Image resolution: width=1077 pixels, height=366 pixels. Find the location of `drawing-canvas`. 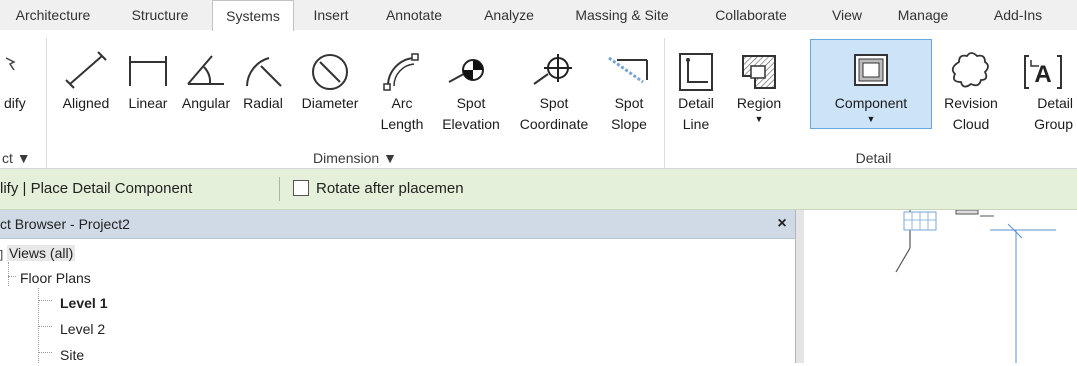

drawing-canvas is located at coordinates (940, 286).